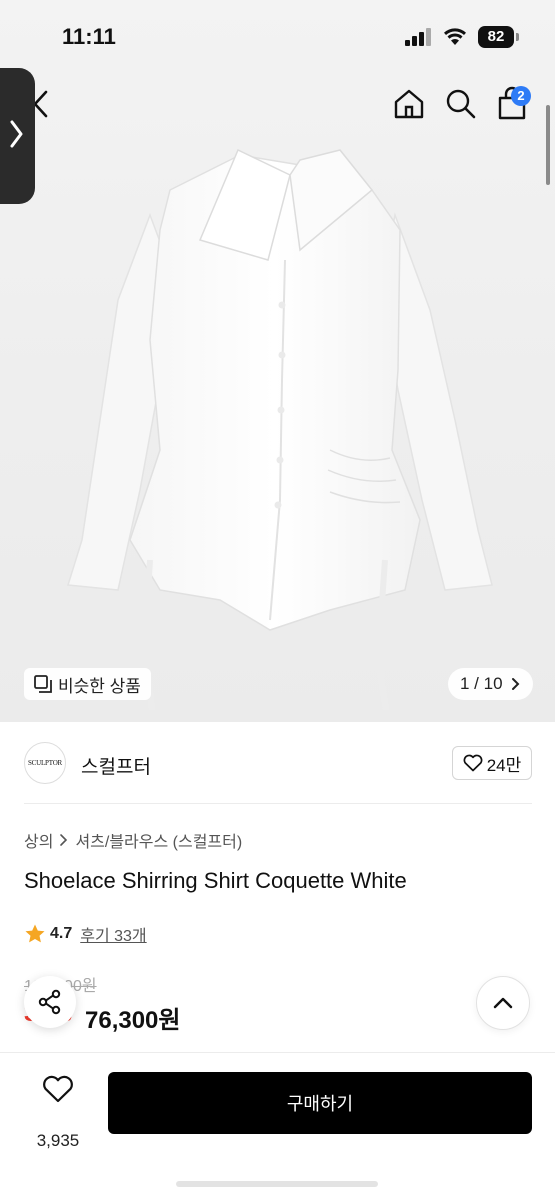  Describe the element at coordinates (35, 933) in the screenshot. I see `star-icon` at that location.